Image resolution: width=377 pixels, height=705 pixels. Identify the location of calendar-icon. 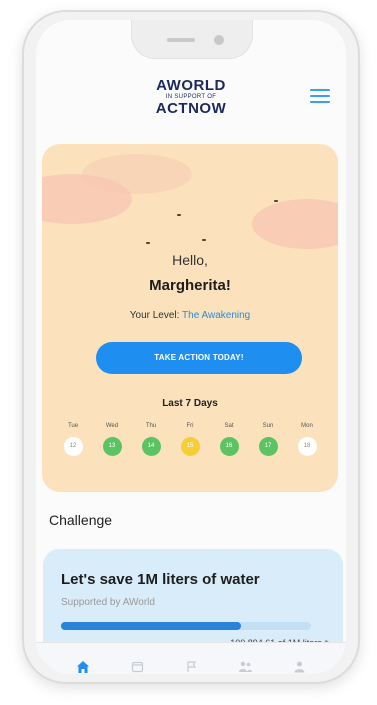
(137, 667).